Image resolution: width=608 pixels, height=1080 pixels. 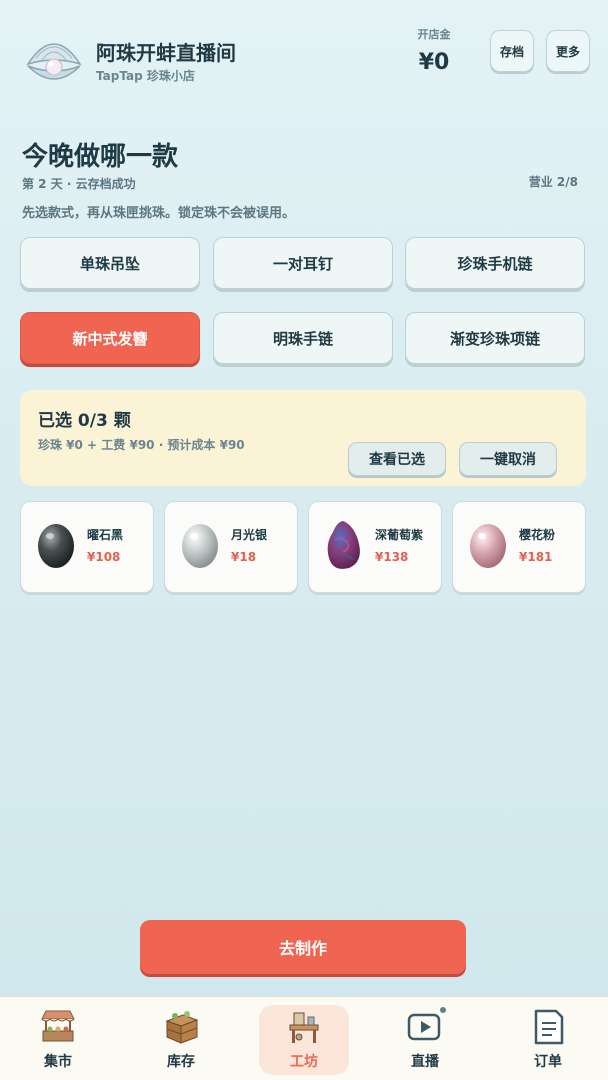 I want to click on clear-selection-button: 一键取消, so click(x=508, y=459).